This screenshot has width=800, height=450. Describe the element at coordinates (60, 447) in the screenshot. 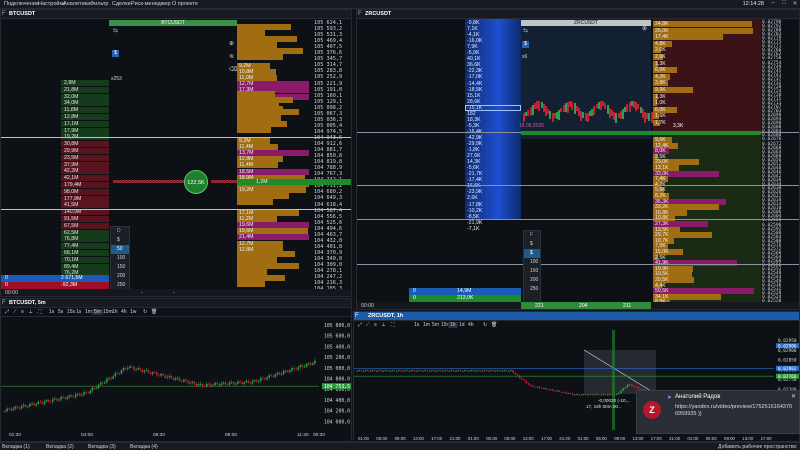

I see `tab-workspace-2: Вкладка (2)` at that location.